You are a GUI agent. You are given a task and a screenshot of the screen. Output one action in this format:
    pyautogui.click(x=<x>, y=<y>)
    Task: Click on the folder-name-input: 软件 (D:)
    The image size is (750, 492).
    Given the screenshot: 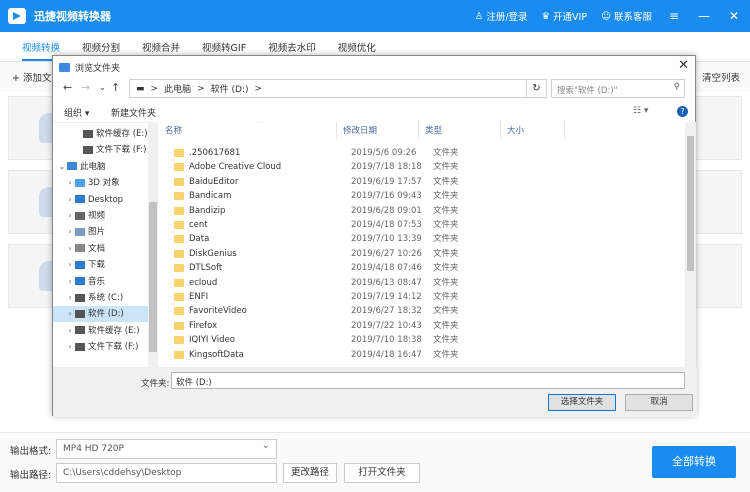 What is the action you would take?
    pyautogui.click(x=428, y=380)
    